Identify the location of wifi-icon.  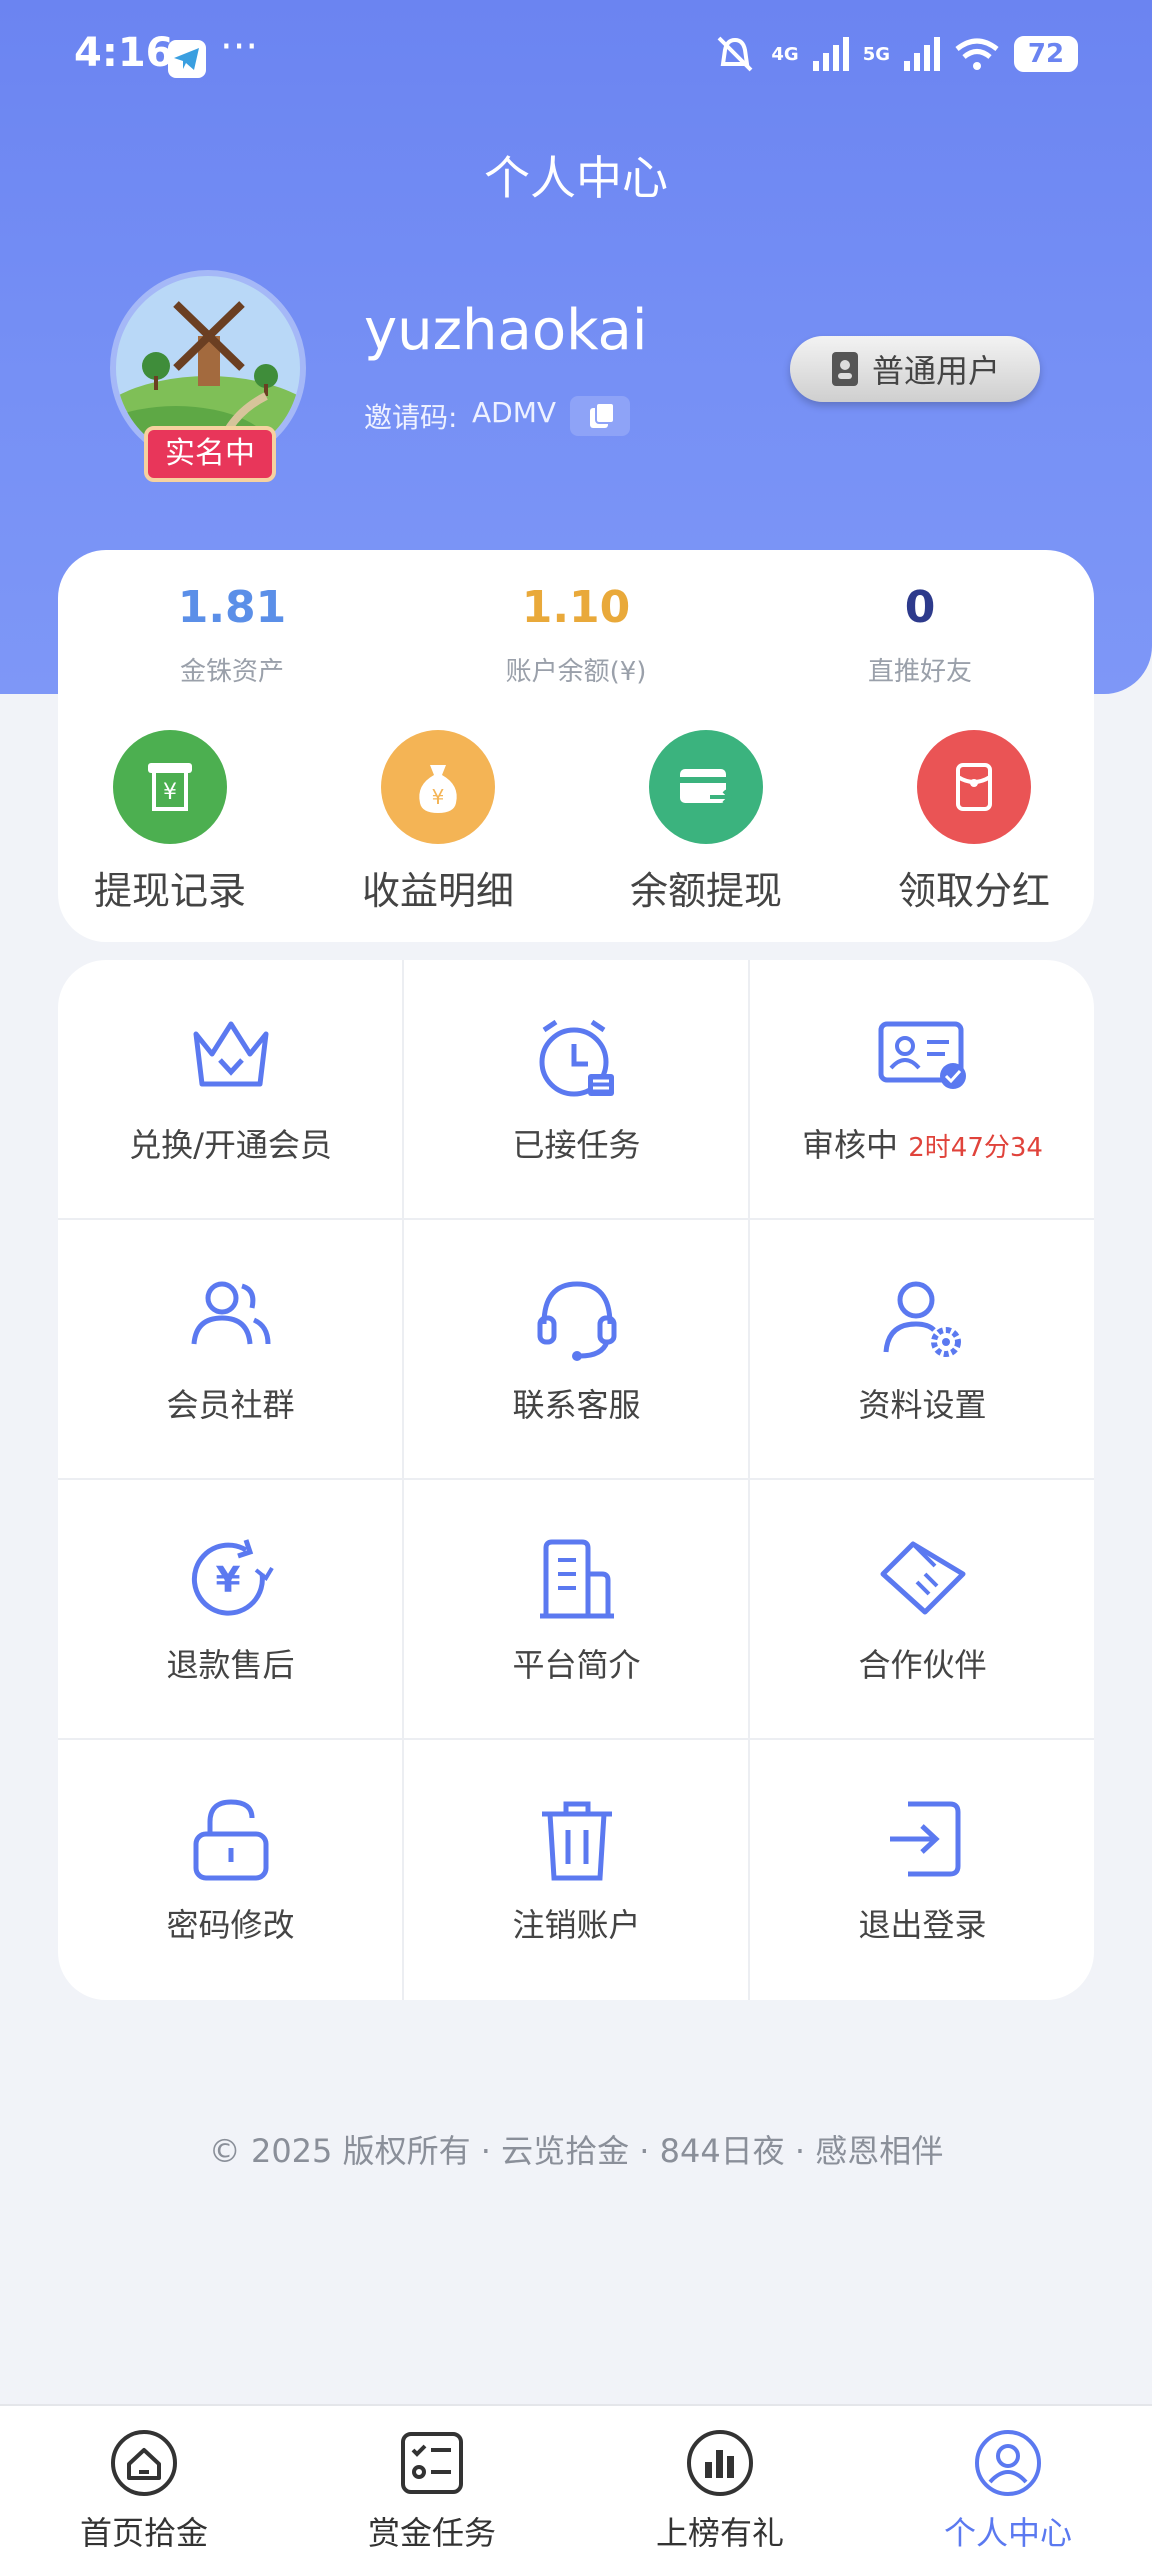
(977, 54).